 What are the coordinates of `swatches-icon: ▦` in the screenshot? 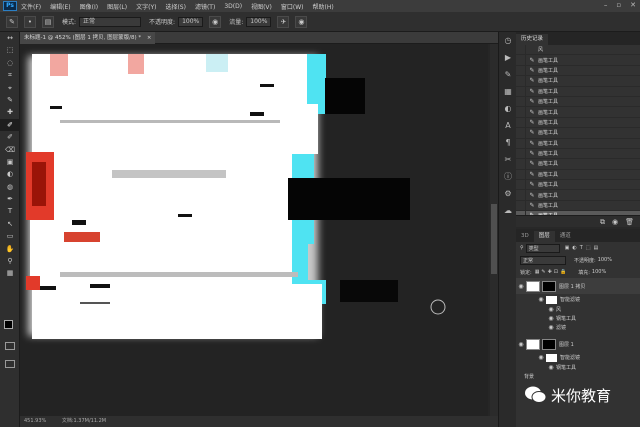 It's located at (508, 91).